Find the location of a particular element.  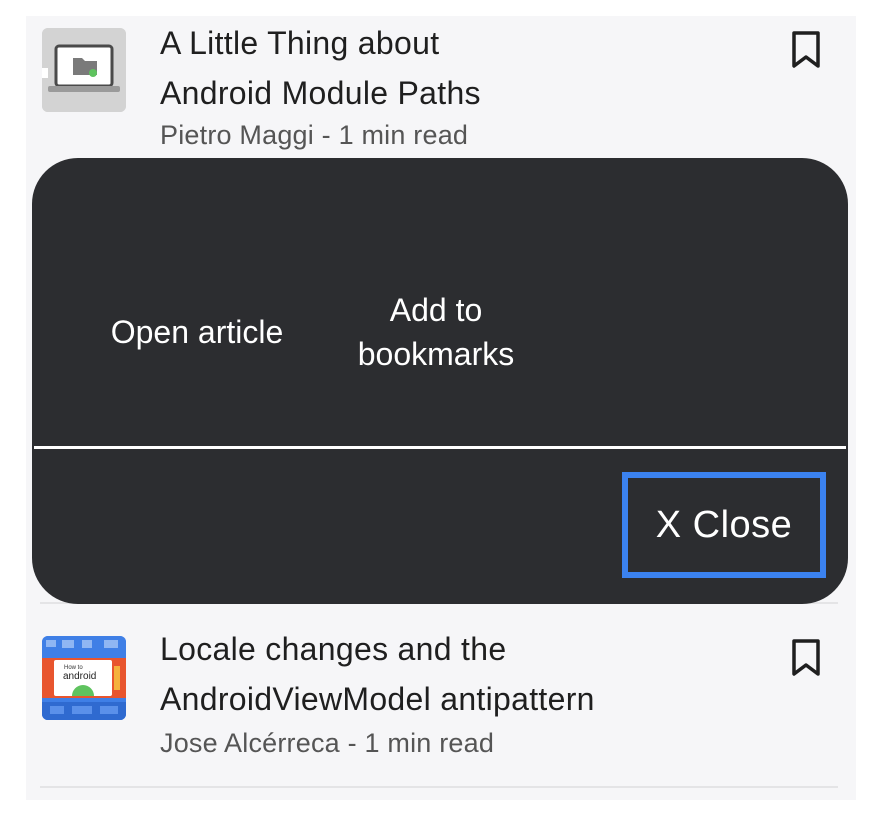

add-to-bookmarks-button: Add to bookmarks is located at coordinates (436, 332).